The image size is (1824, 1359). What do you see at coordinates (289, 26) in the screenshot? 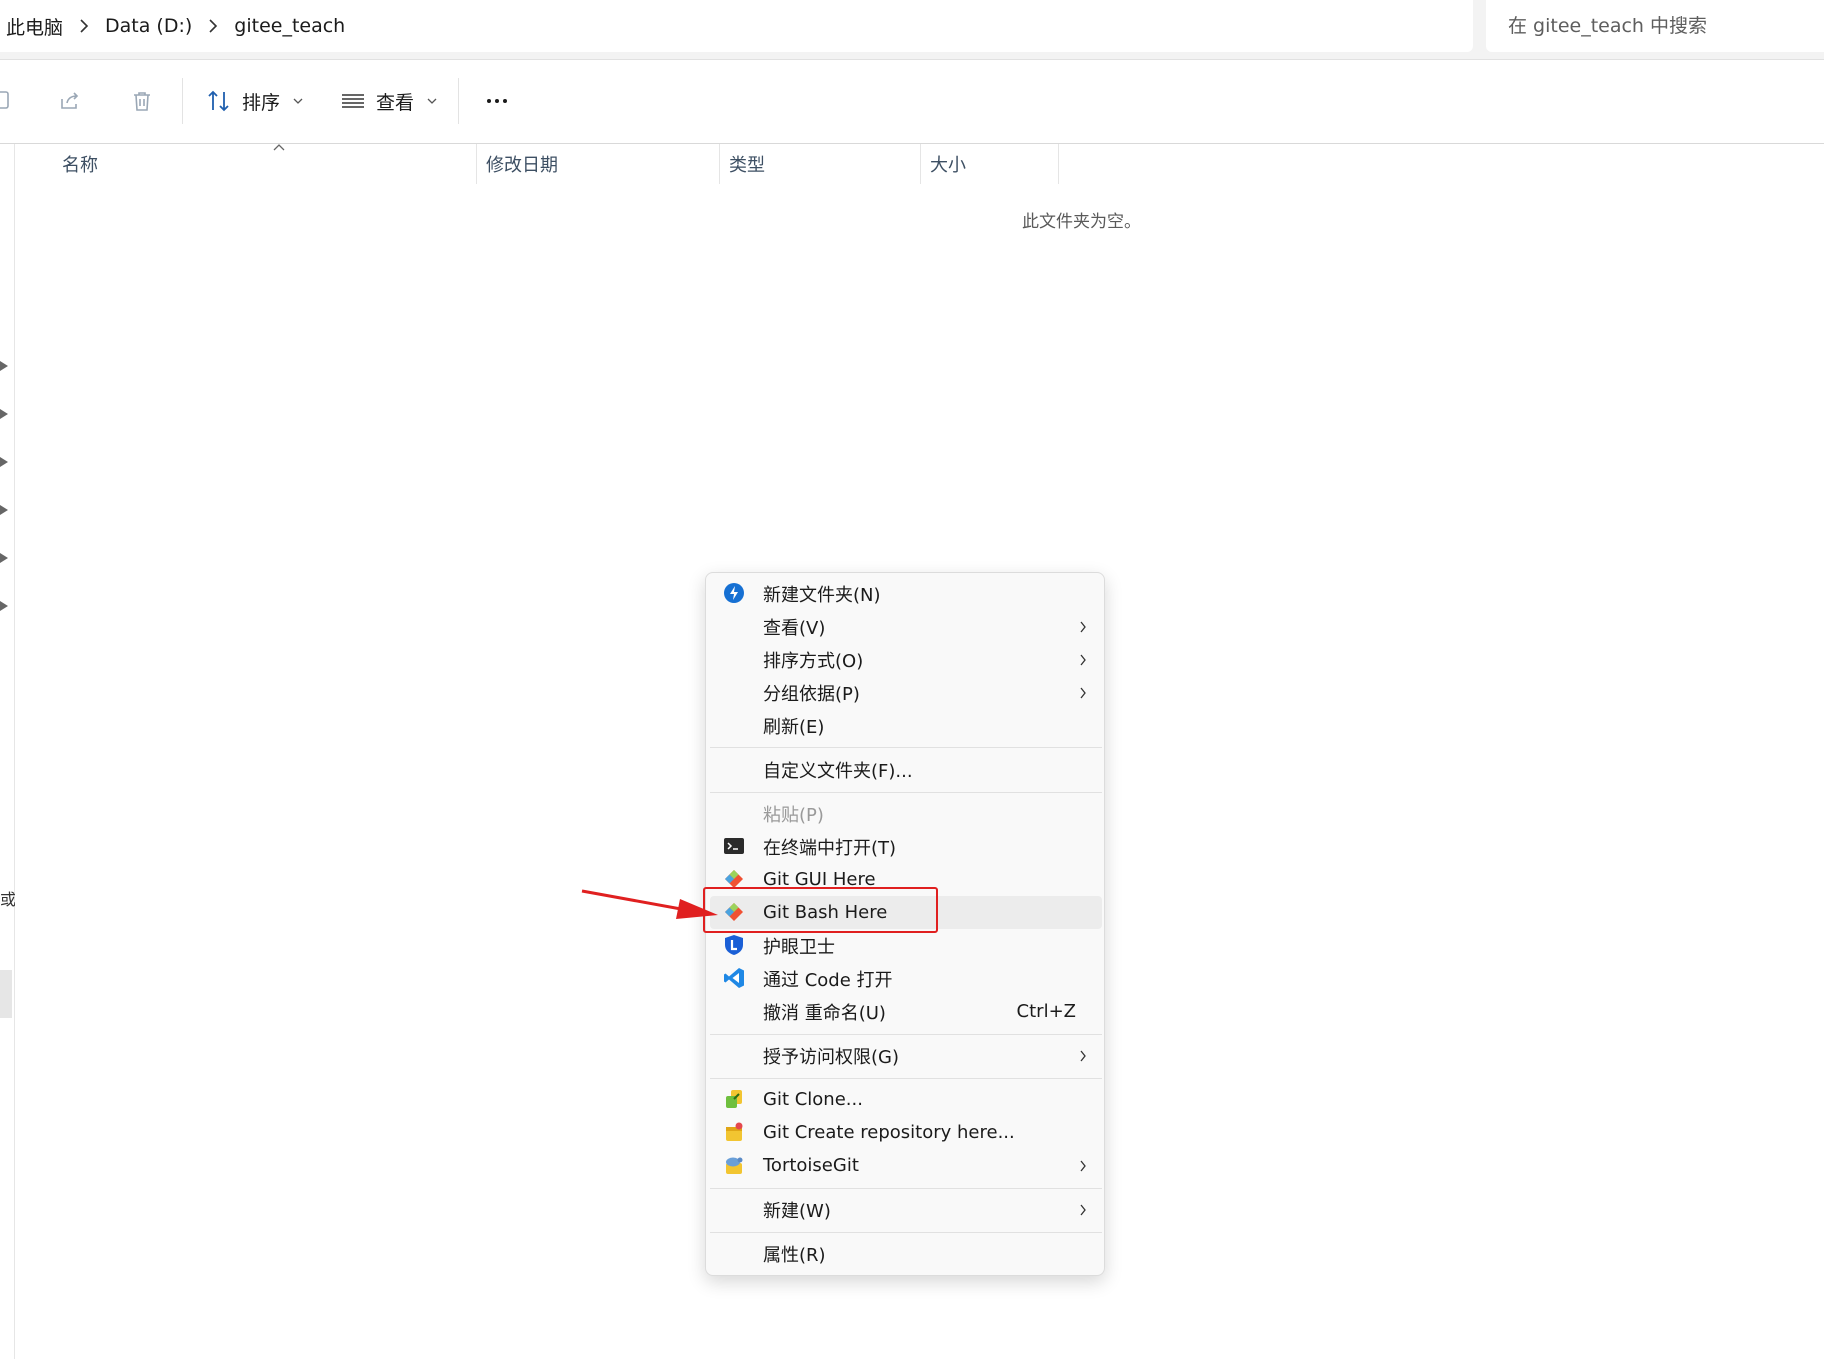
I see `breadcrumb-gitee-teach: gitee_teach` at bounding box center [289, 26].